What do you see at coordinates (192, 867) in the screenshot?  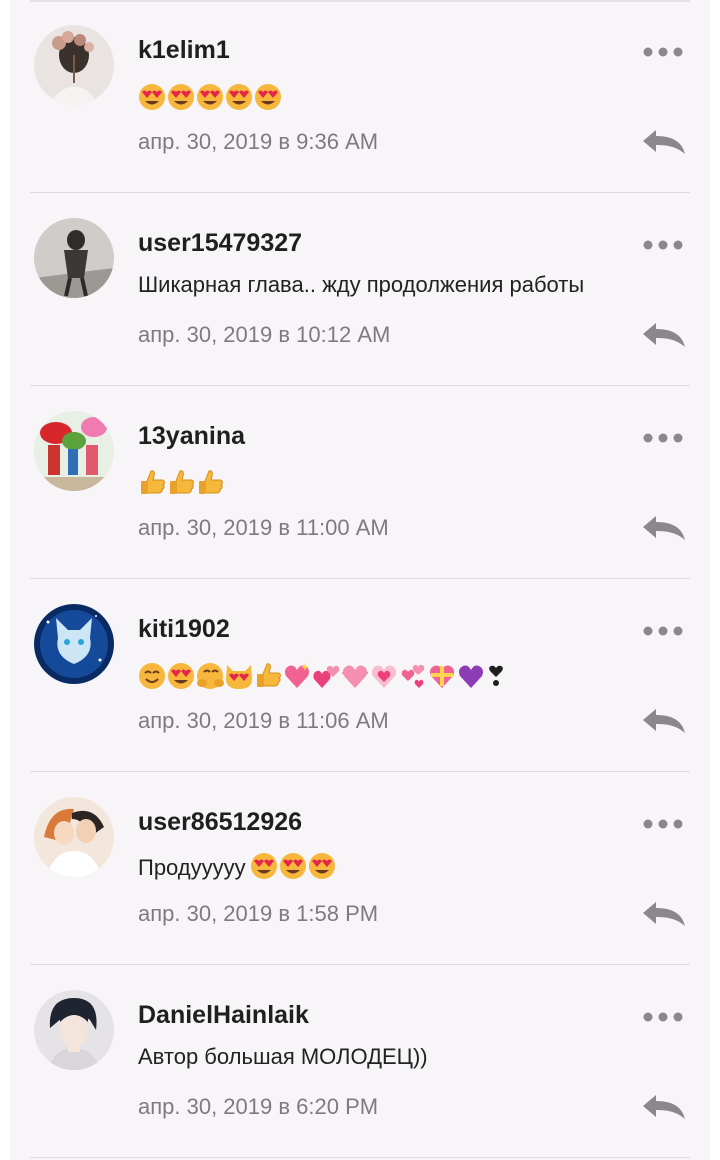 I see `comment-text-body: Продууууу` at bounding box center [192, 867].